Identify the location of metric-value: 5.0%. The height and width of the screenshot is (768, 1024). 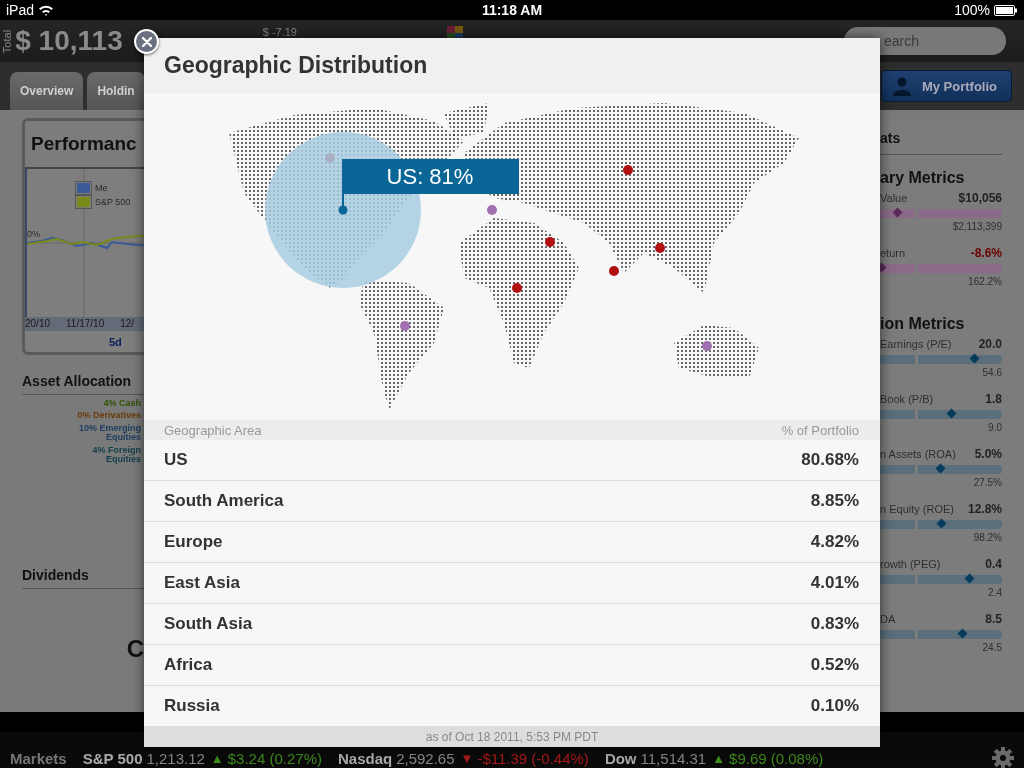
(988, 454).